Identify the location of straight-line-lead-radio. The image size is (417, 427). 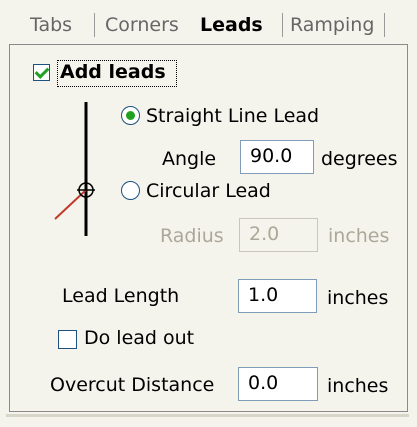
(130, 115).